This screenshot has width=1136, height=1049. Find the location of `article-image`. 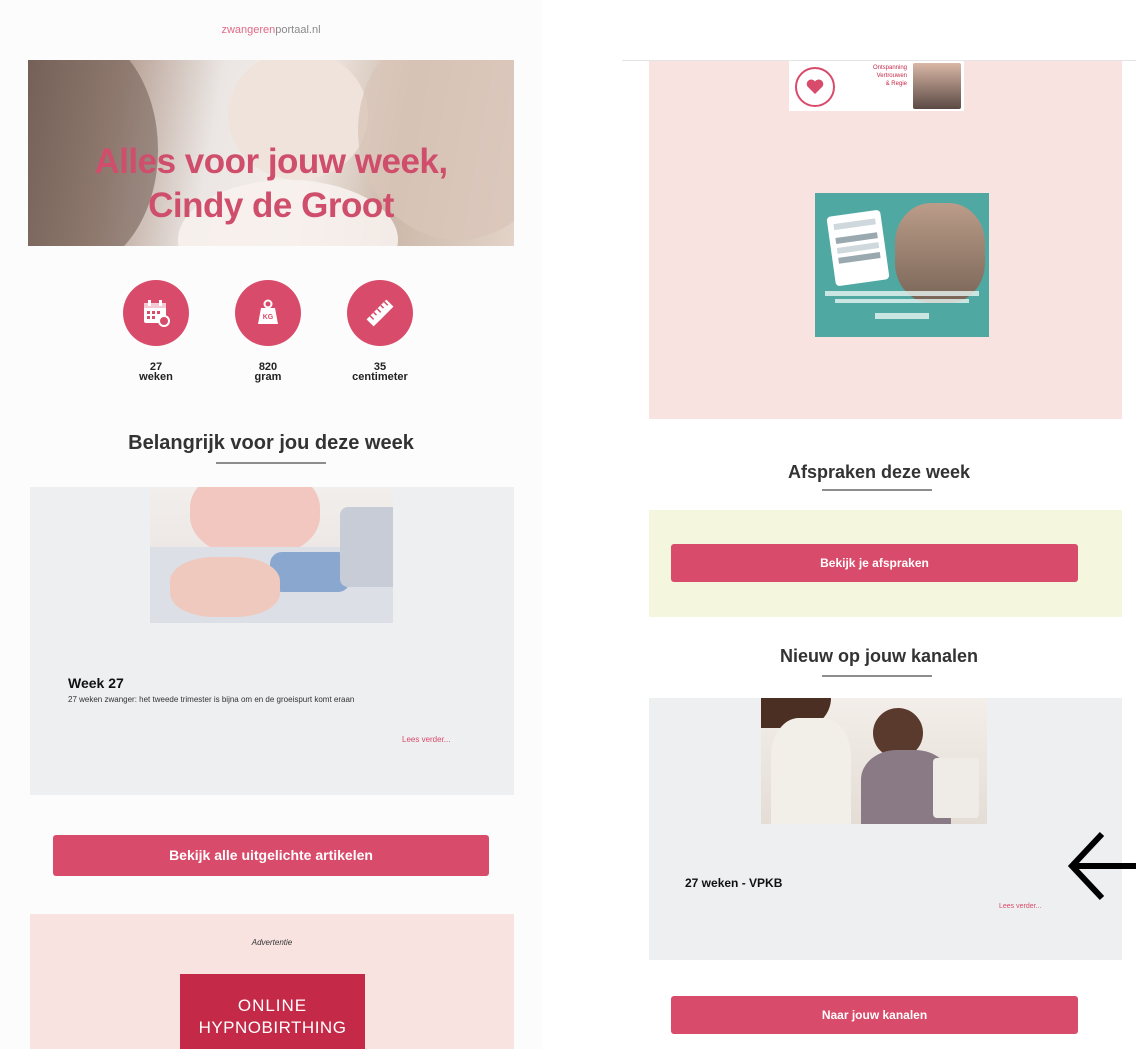

article-image is located at coordinates (271, 555).